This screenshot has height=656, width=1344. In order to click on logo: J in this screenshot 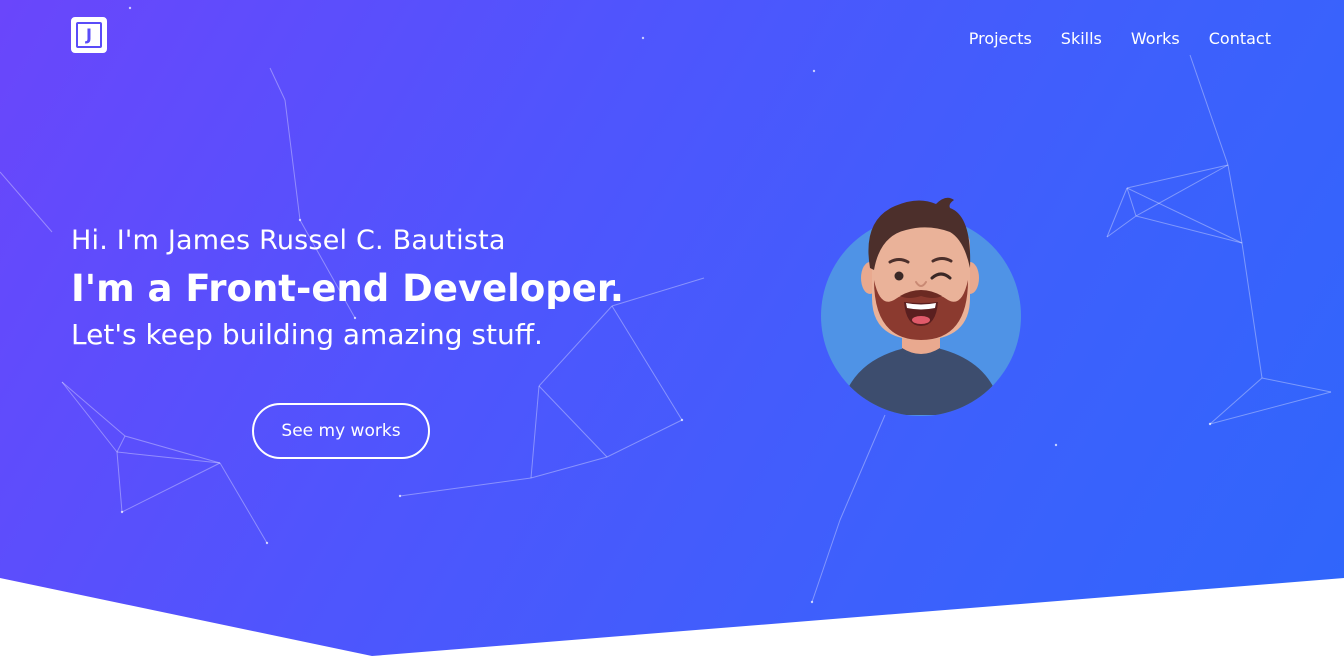, I will do `click(89, 35)`.